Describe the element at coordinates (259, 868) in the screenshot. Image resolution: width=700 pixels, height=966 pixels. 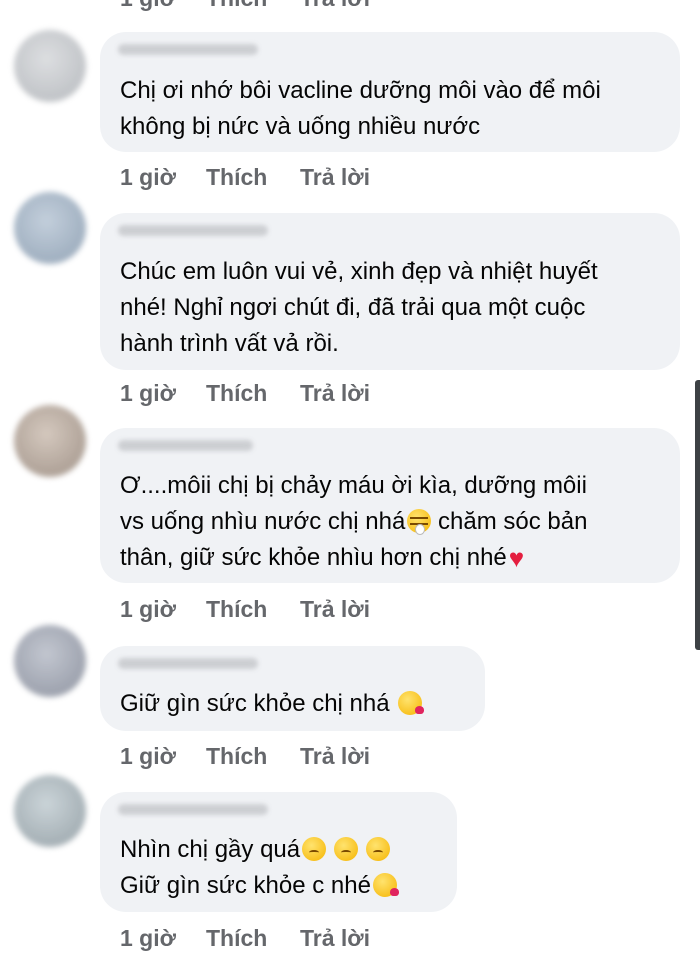
I see `comment-text: Nhìn chị gầy quá Giữ gìn sức khỏe c nhé` at that location.